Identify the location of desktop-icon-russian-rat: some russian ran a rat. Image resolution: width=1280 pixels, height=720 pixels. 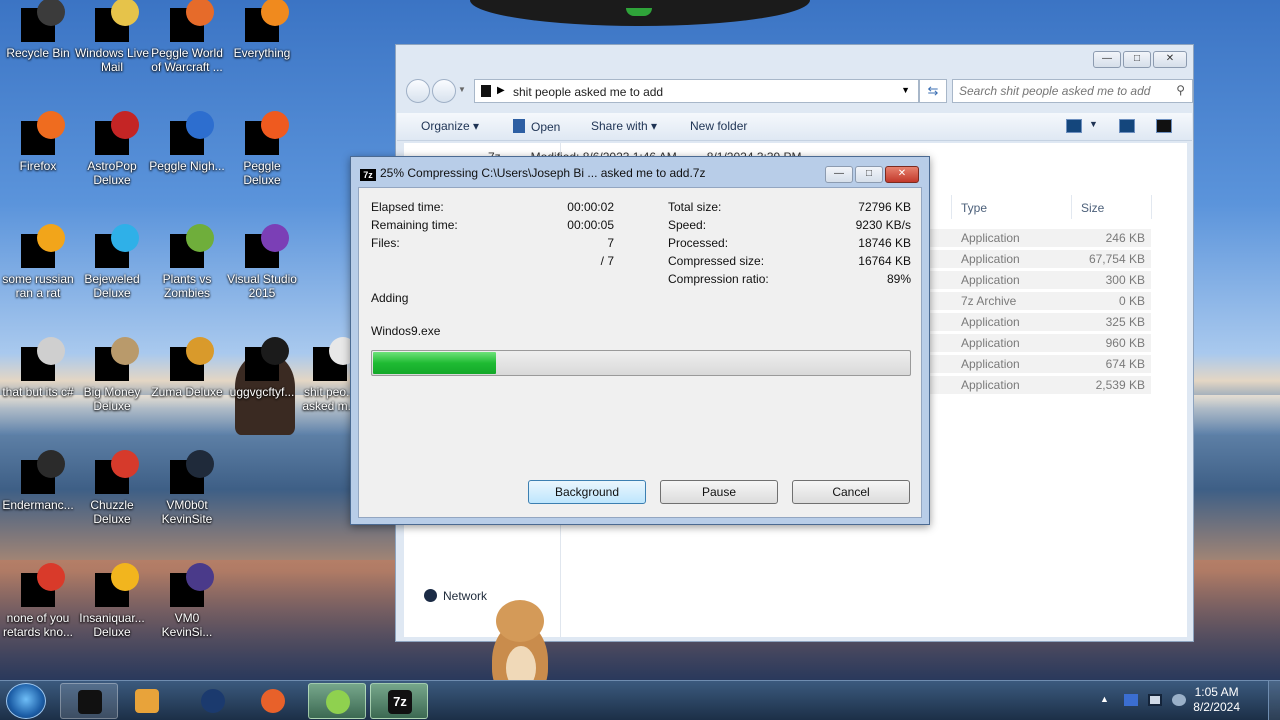
(38, 262).